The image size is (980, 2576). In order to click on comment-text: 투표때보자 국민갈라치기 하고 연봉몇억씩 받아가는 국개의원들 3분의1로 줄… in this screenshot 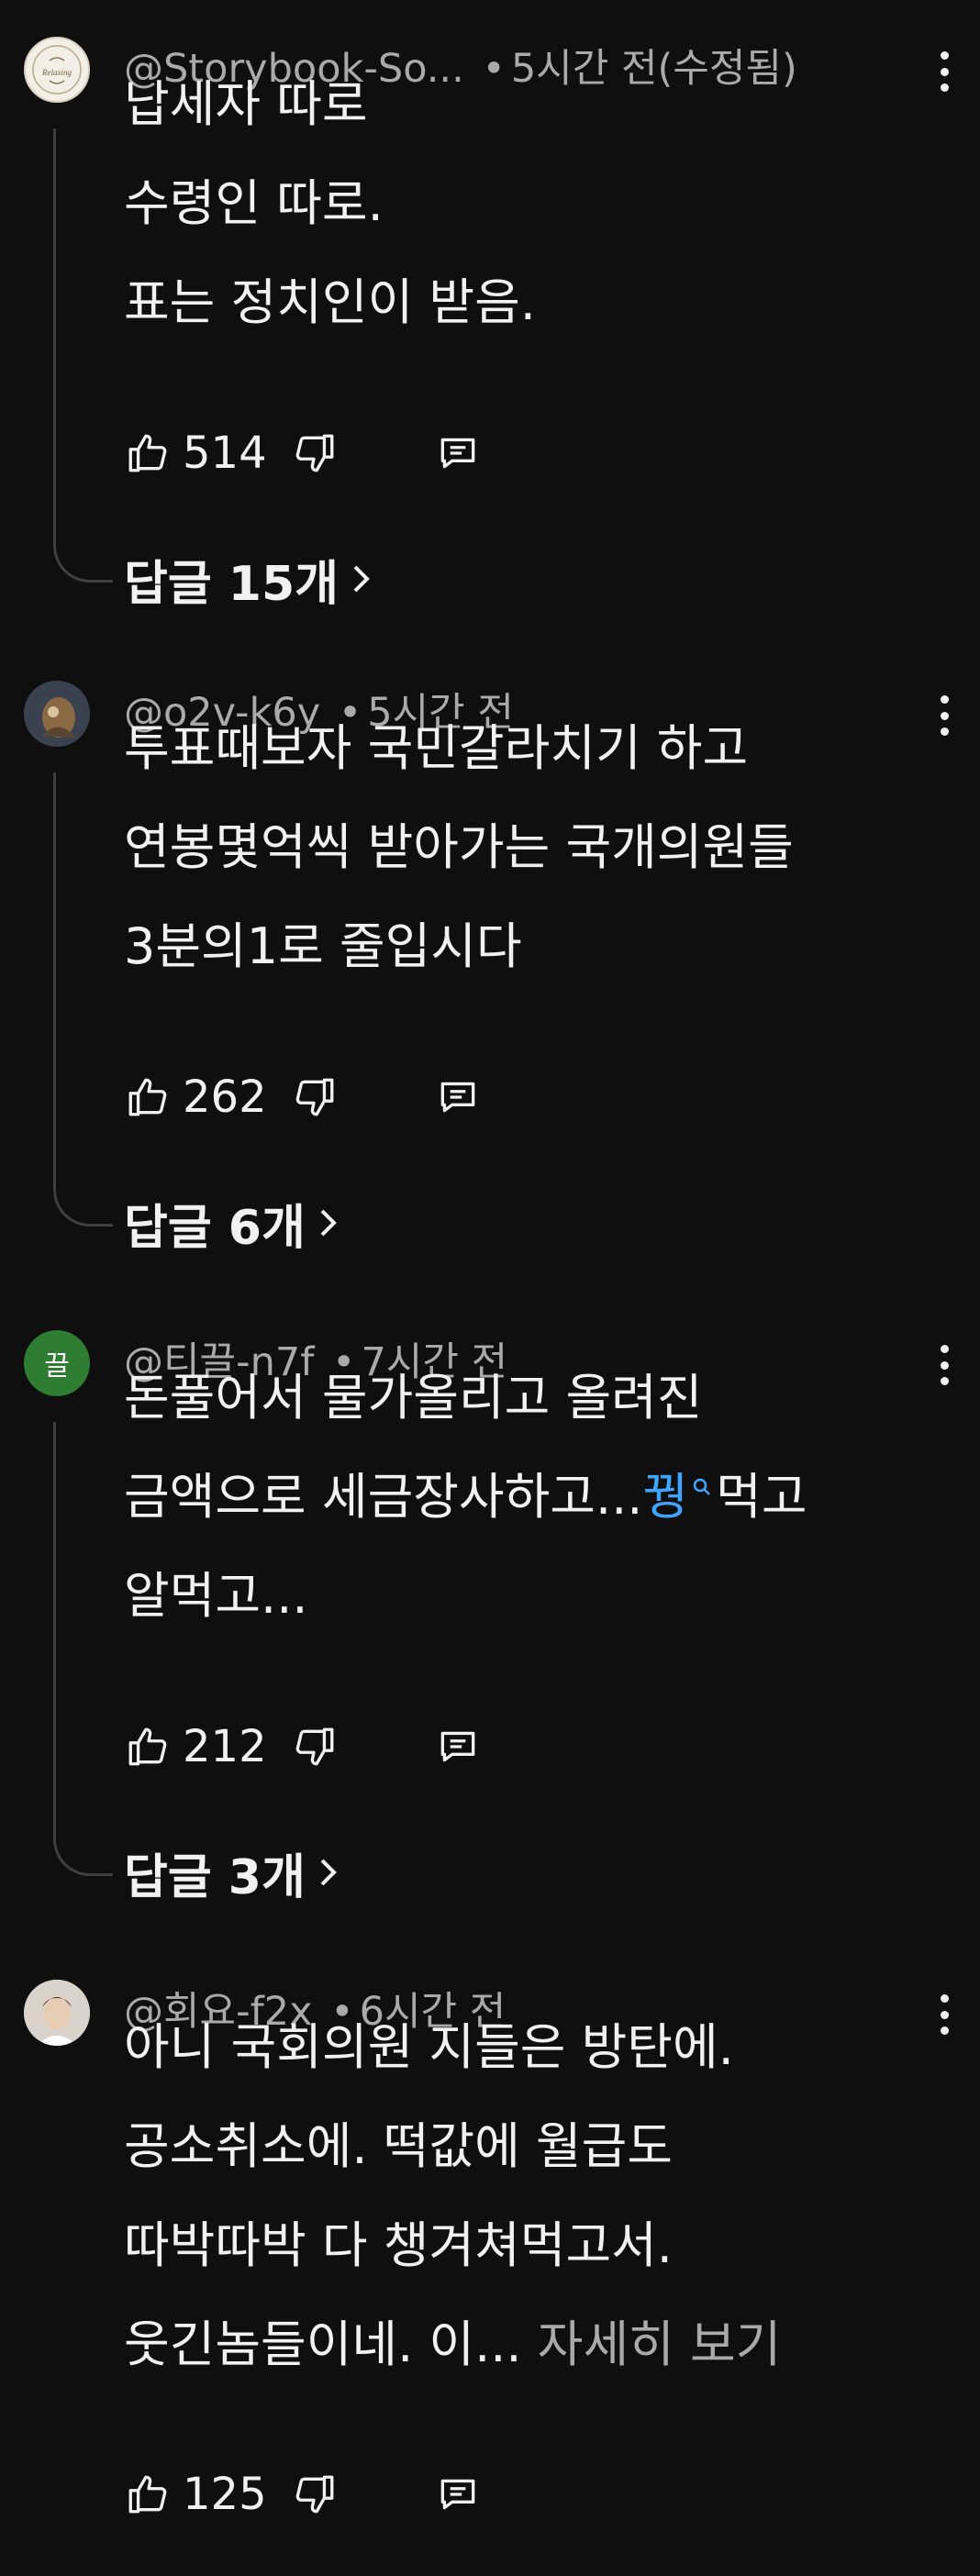, I will do `click(459, 847)`.